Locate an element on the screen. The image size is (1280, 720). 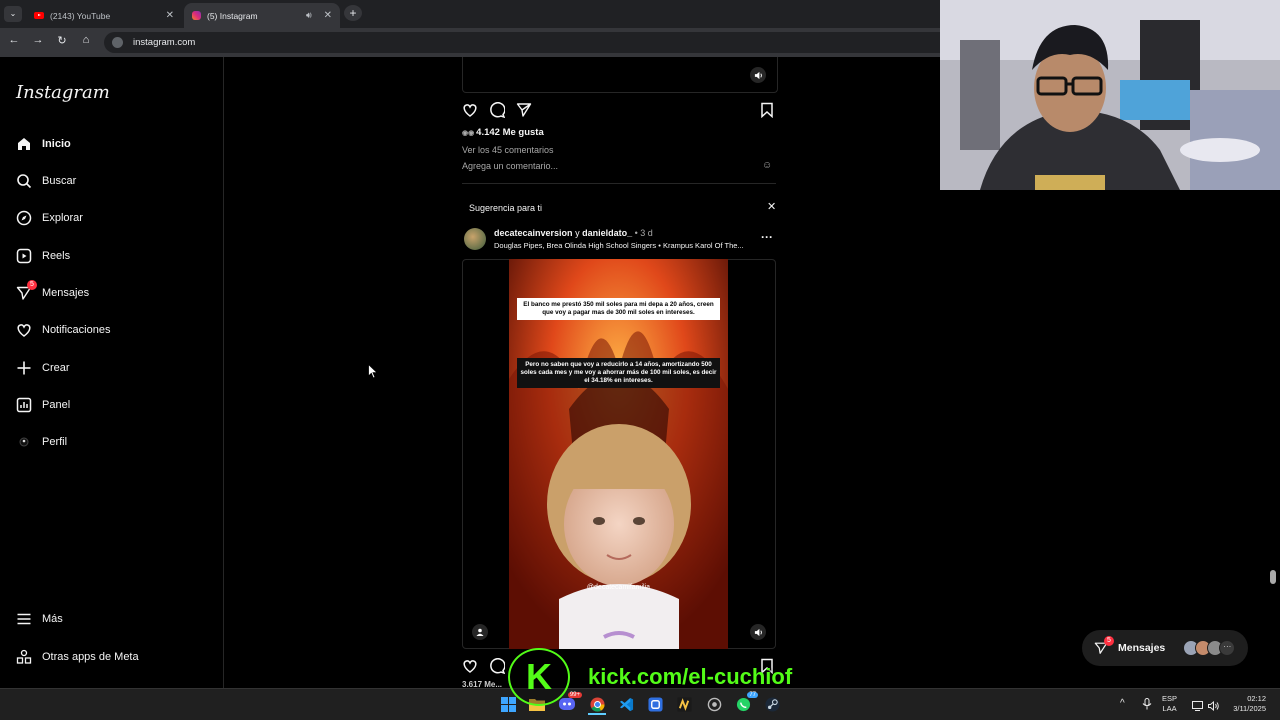
tab-title: (5) Instagram is located at coordinates (232, 15).